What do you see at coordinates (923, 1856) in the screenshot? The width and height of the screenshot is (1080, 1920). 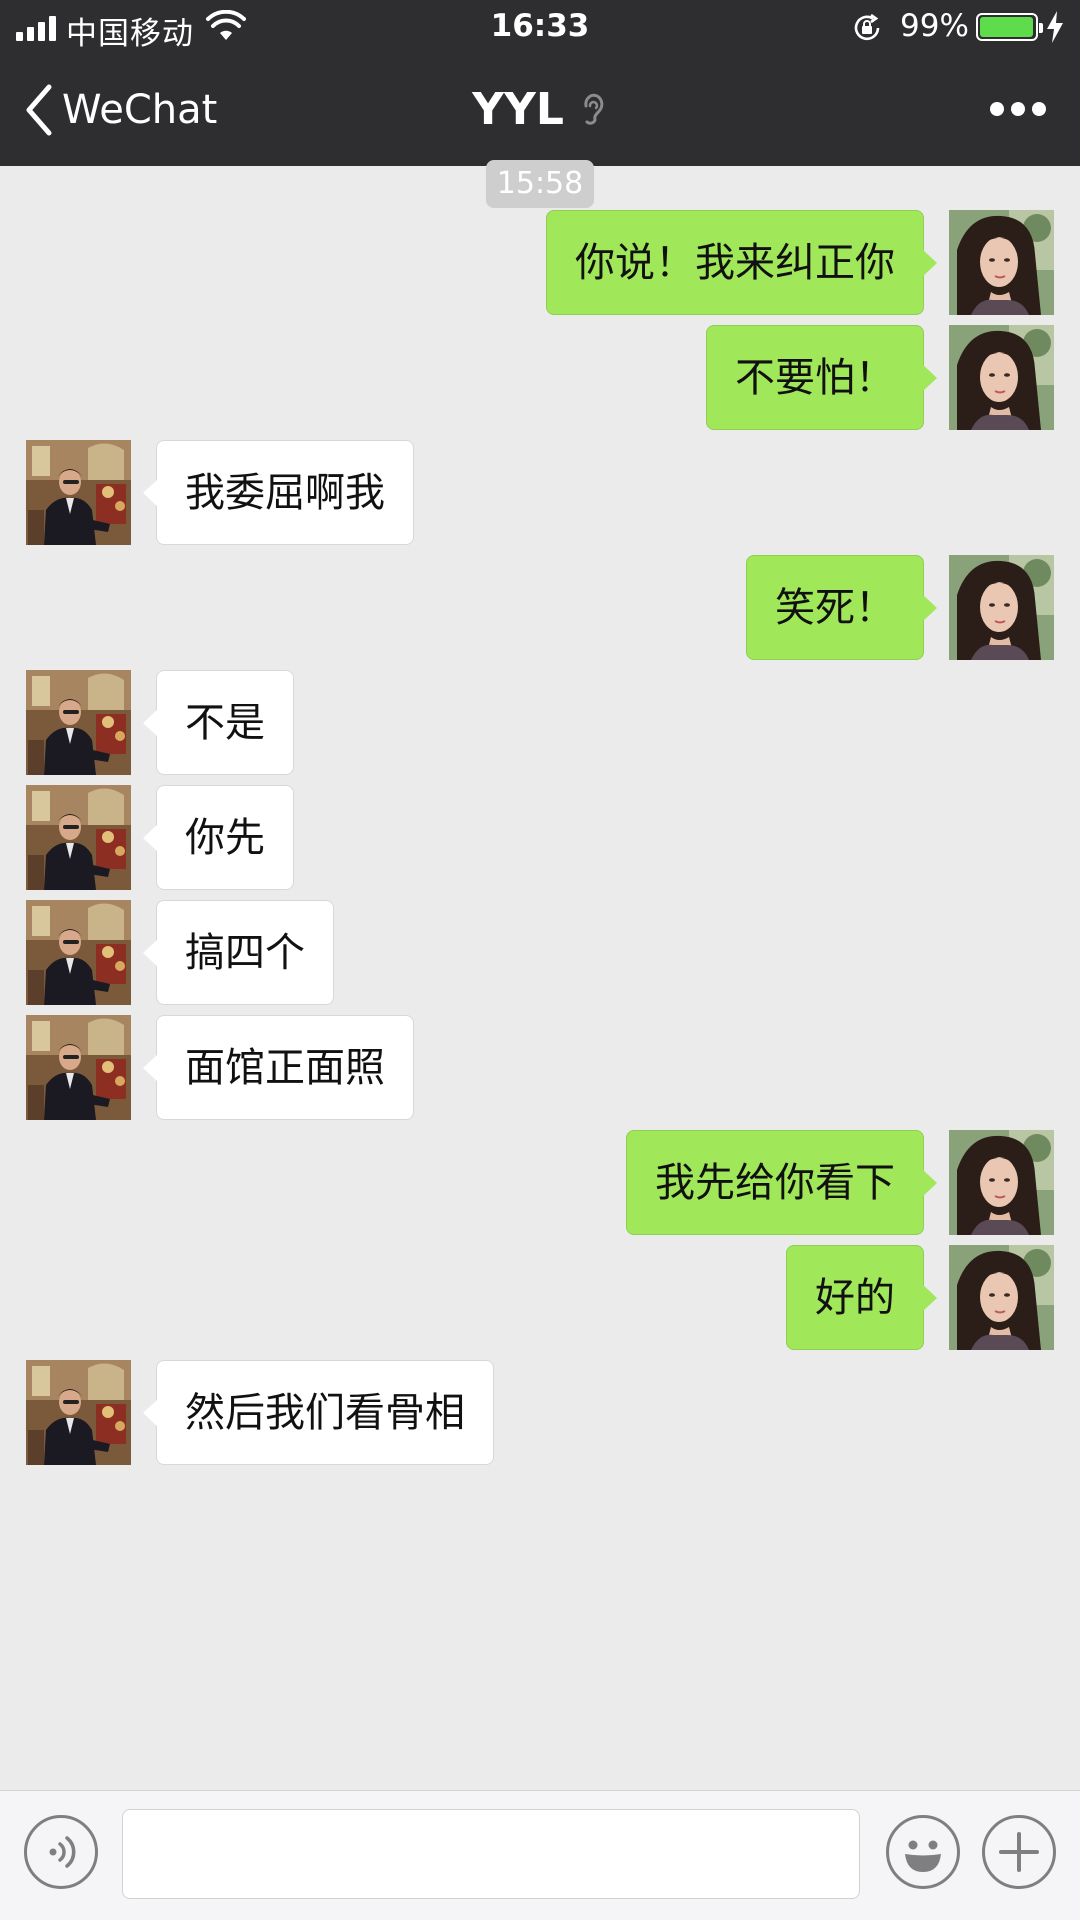 I see `emoji-icon` at bounding box center [923, 1856].